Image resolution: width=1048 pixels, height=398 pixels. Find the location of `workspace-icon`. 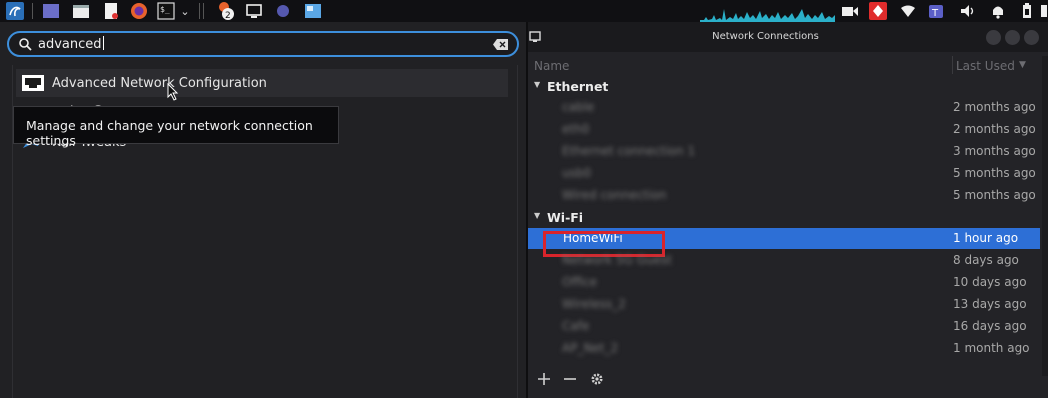

workspace-icon is located at coordinates (51, 11).